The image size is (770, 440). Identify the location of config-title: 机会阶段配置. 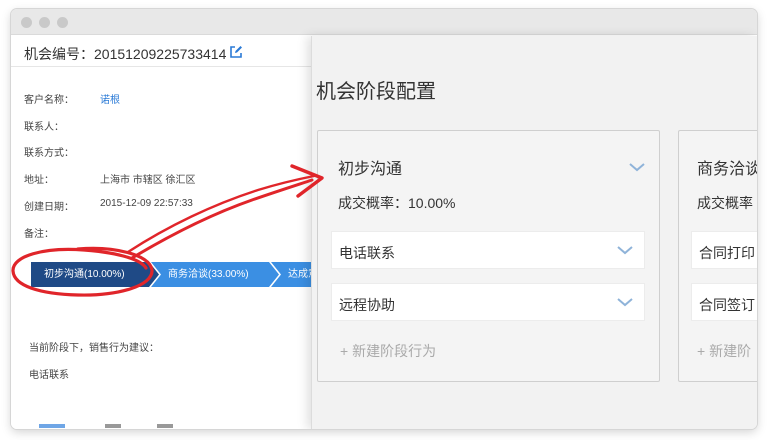
(376, 92).